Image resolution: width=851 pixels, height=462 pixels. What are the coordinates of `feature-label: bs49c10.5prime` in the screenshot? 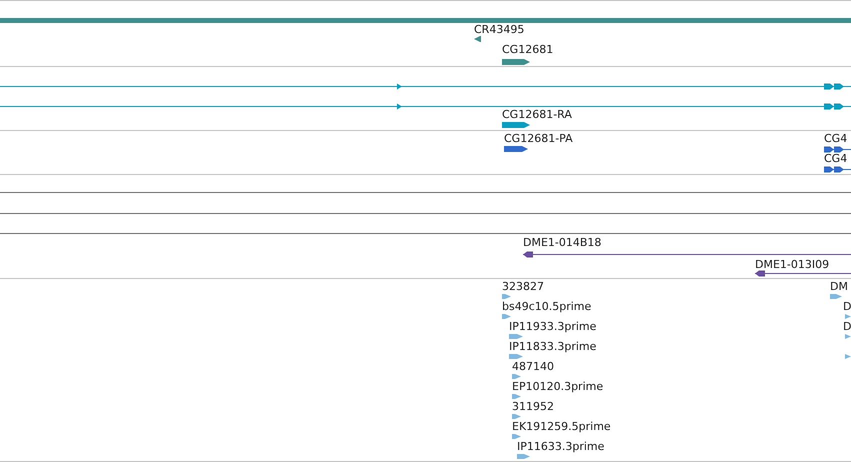 It's located at (547, 306).